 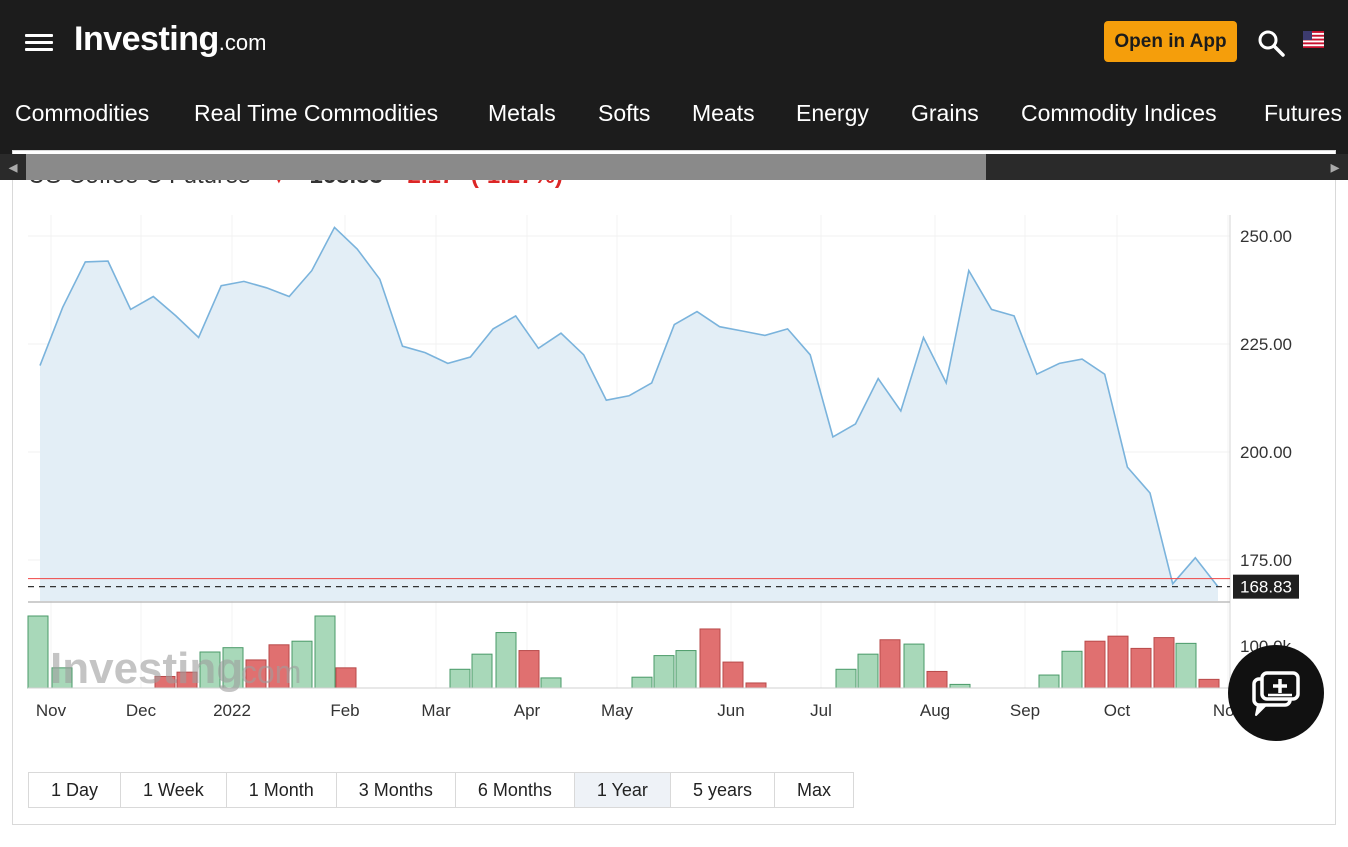 I want to click on timeframe-5-years: 5 years, so click(x=722, y=790).